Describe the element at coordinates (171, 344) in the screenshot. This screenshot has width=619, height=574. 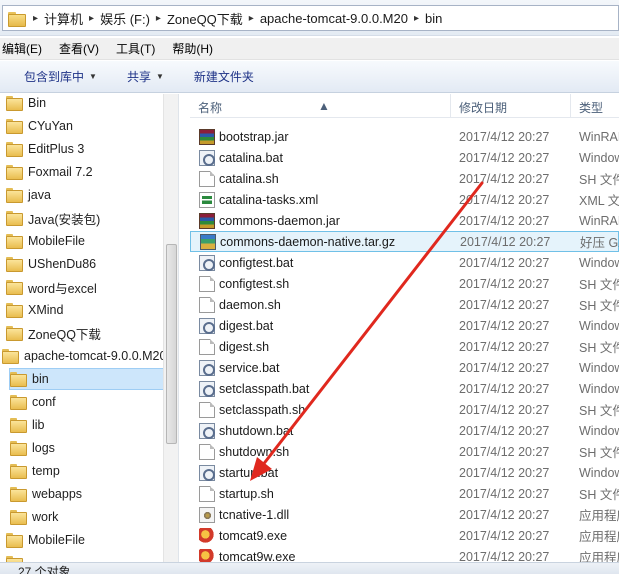
I see `nav-scrollbar-thumb` at that location.